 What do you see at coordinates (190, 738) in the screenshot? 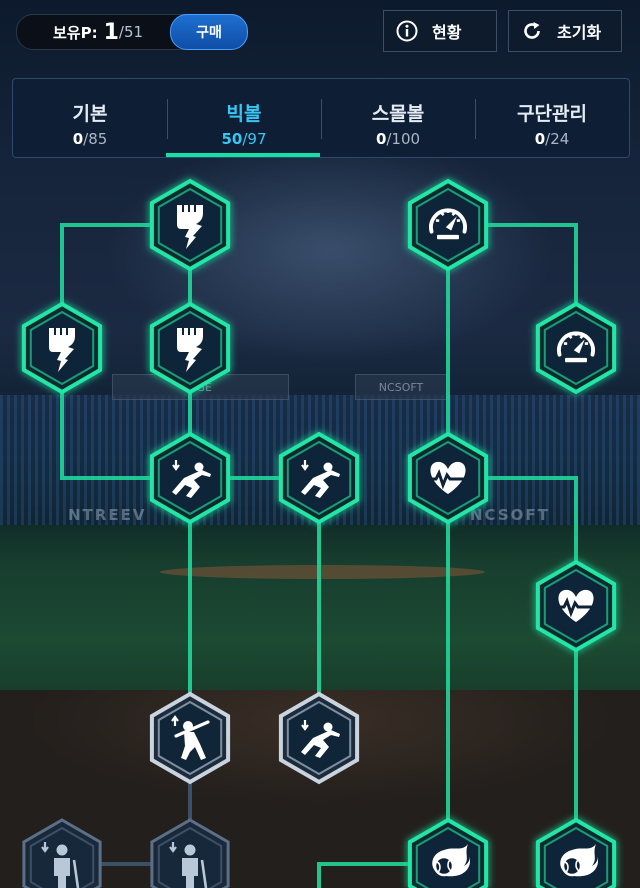
I see `skill-node-batter-swing` at bounding box center [190, 738].